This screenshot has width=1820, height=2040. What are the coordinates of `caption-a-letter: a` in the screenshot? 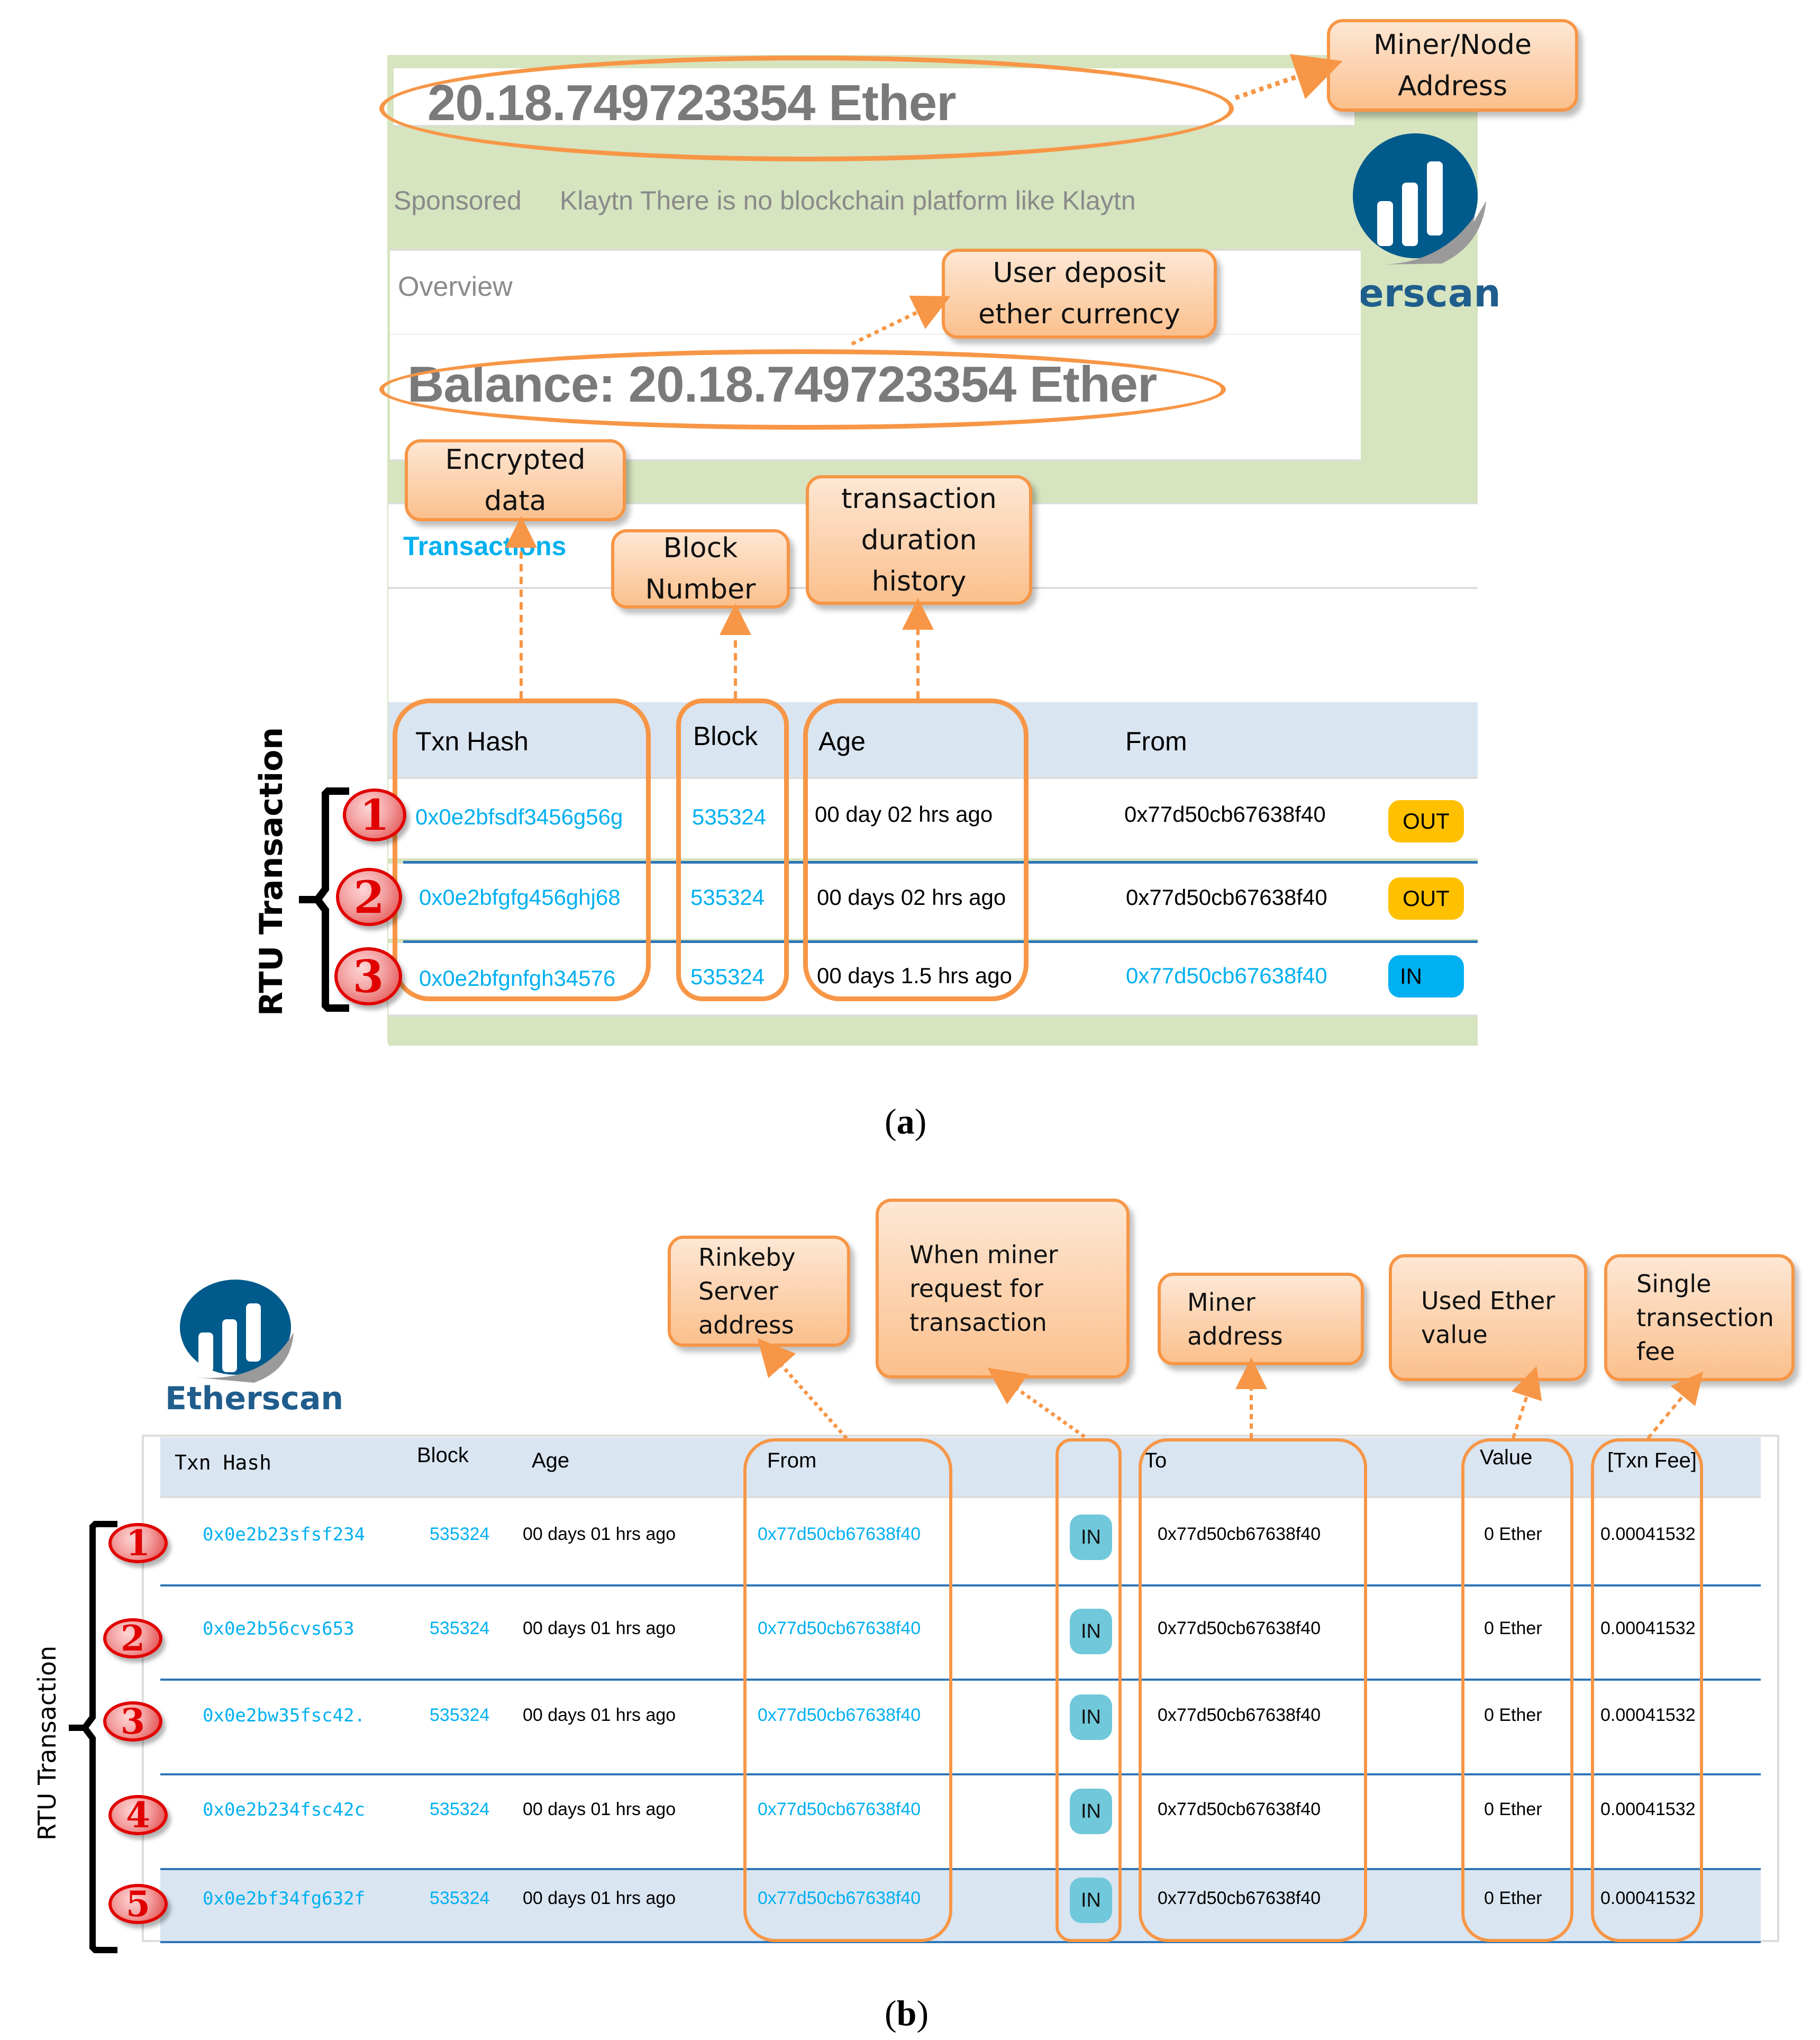 It's located at (905, 1121).